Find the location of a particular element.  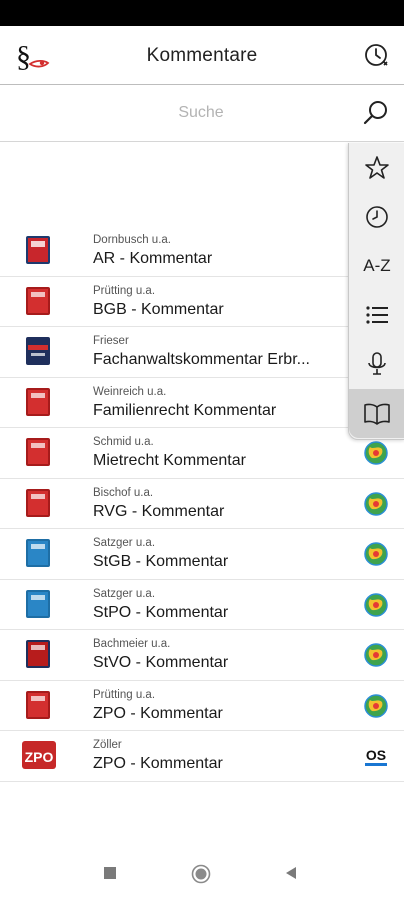

recents-square-icon is located at coordinates (110, 873).